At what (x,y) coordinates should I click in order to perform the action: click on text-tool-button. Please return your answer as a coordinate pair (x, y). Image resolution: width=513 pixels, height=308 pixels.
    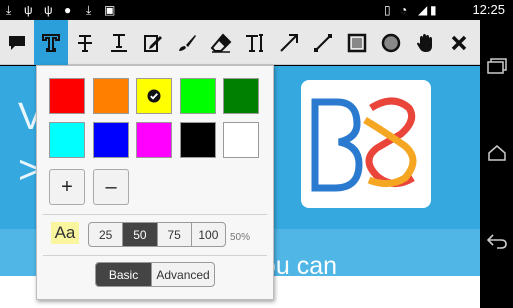
    Looking at the image, I should click on (51, 42).